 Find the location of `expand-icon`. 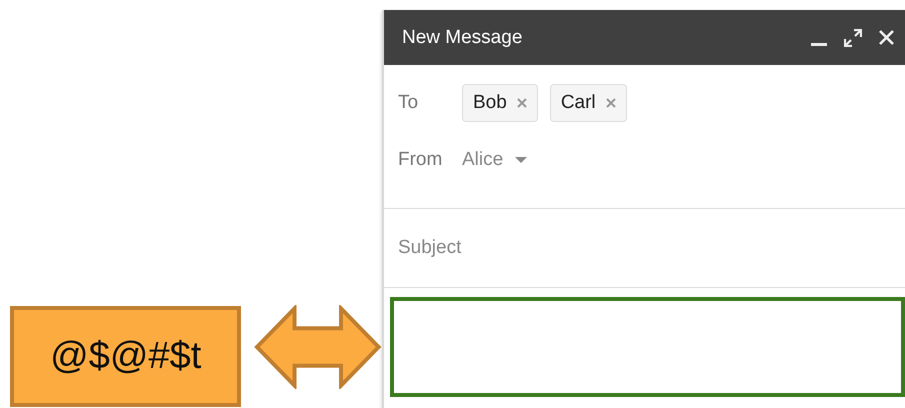

expand-icon is located at coordinates (853, 37).